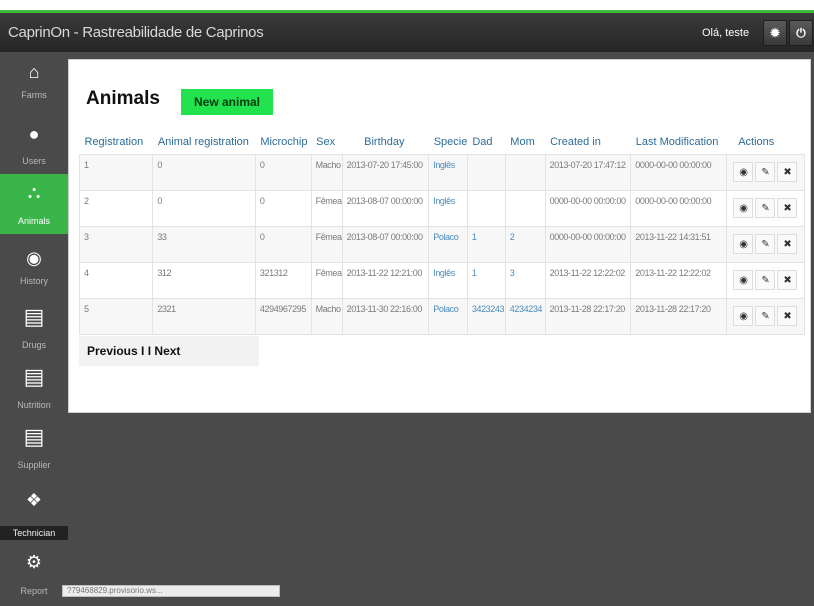 Image resolution: width=814 pixels, height=606 pixels. I want to click on document-icon: ▤, so click(34, 316).